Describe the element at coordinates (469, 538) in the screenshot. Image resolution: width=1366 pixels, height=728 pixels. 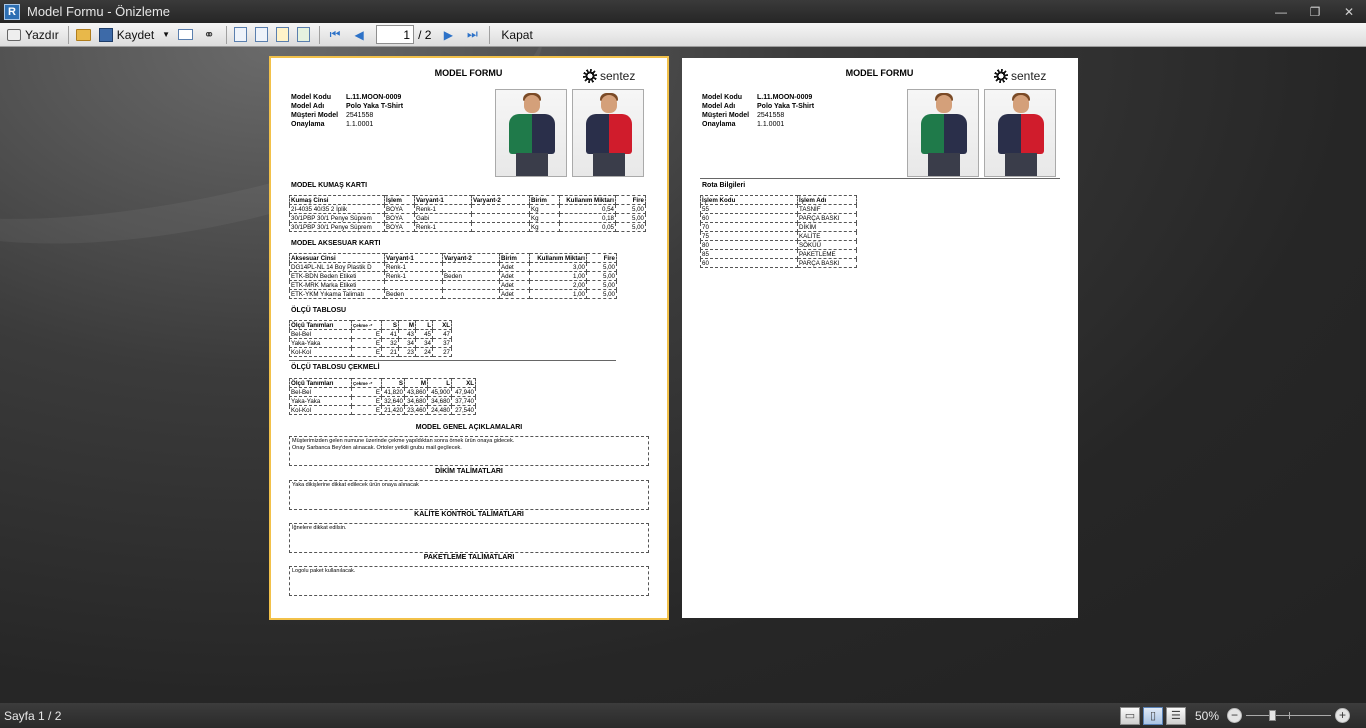
I see `kalite-notes-box: İğnelere dikkat edilsin.` at that location.